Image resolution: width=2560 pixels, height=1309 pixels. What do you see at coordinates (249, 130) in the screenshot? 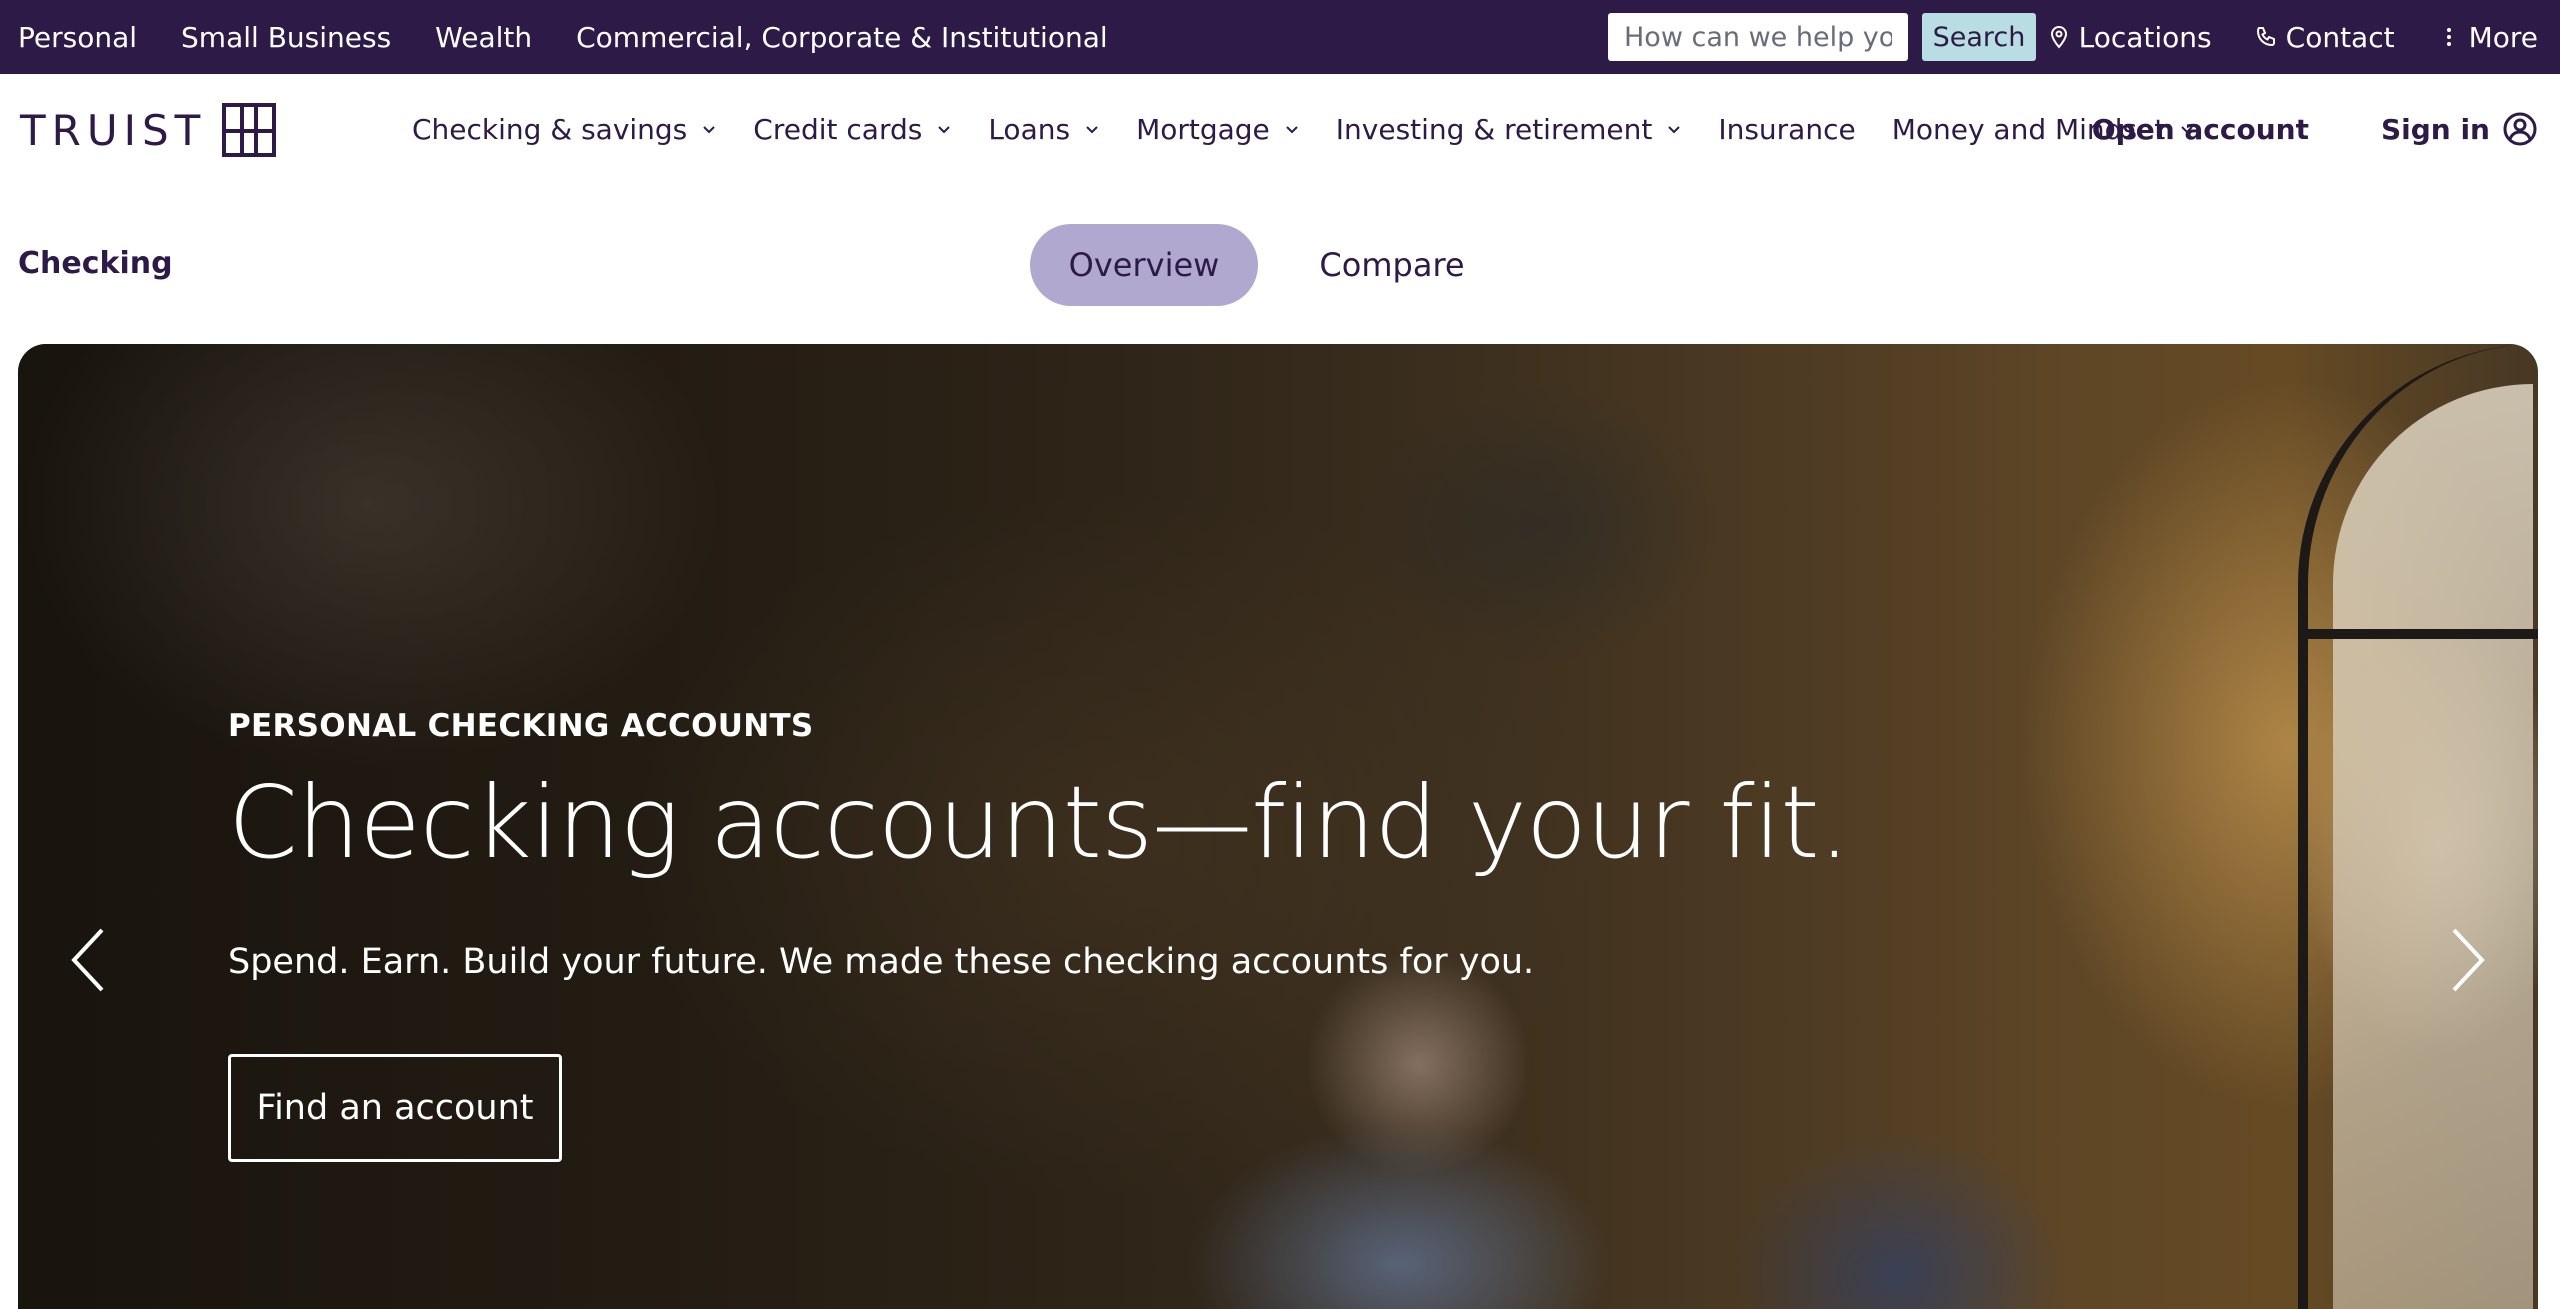
I see `truist-logo-icon` at bounding box center [249, 130].